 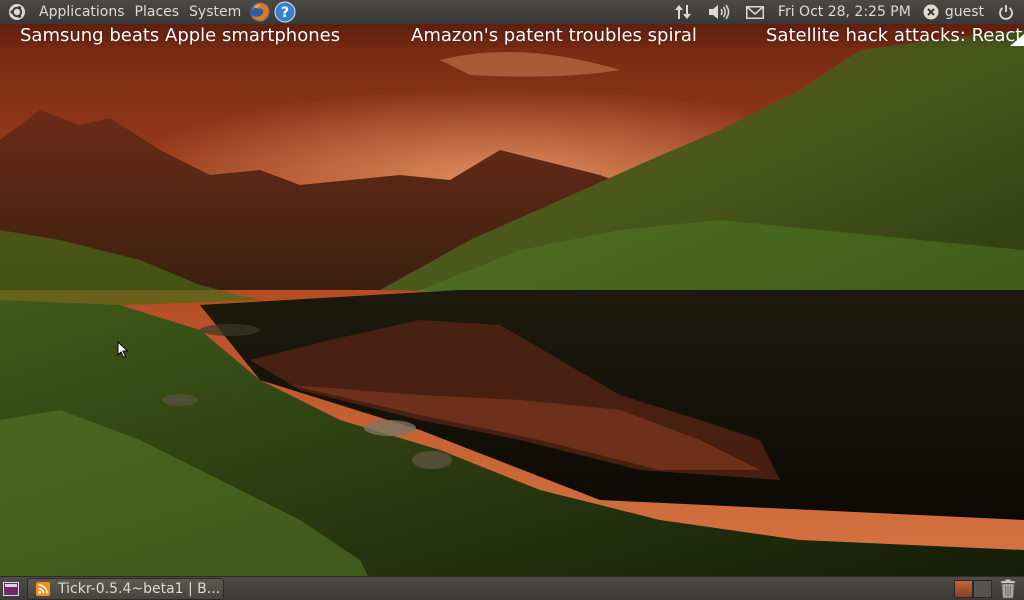 What do you see at coordinates (180, 36) in the screenshot?
I see `ticker-headline: Samsung beats Apple smartphones` at bounding box center [180, 36].